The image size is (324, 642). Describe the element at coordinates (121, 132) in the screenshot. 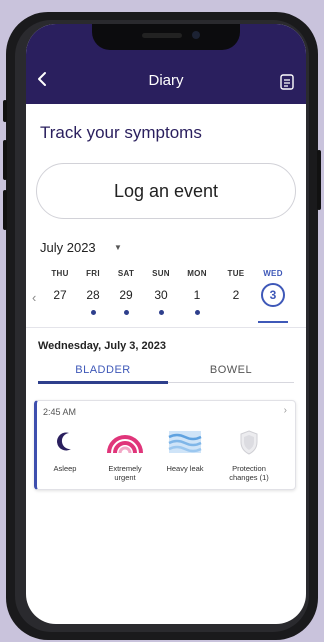

I see `section-heading: Track your symptoms` at that location.